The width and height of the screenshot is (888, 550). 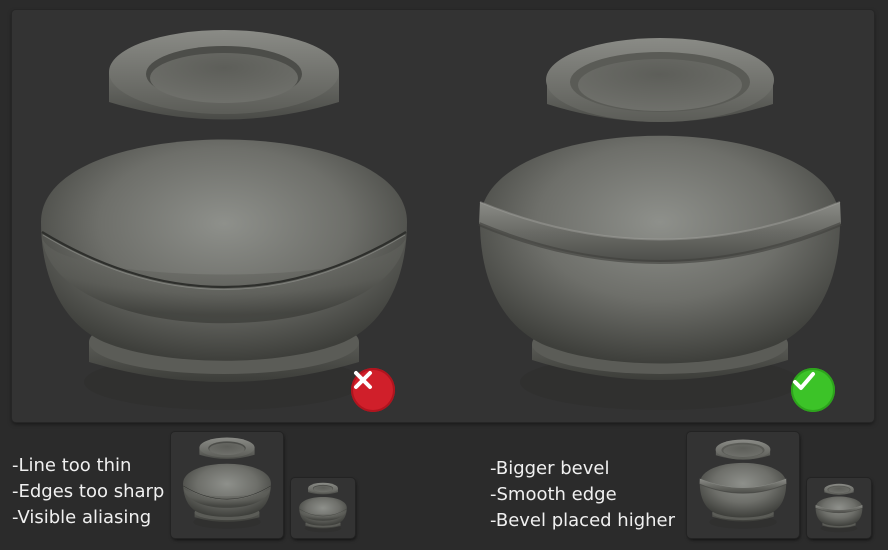 I want to click on good-note-1: -Bigger bevel, so click(x=550, y=468).